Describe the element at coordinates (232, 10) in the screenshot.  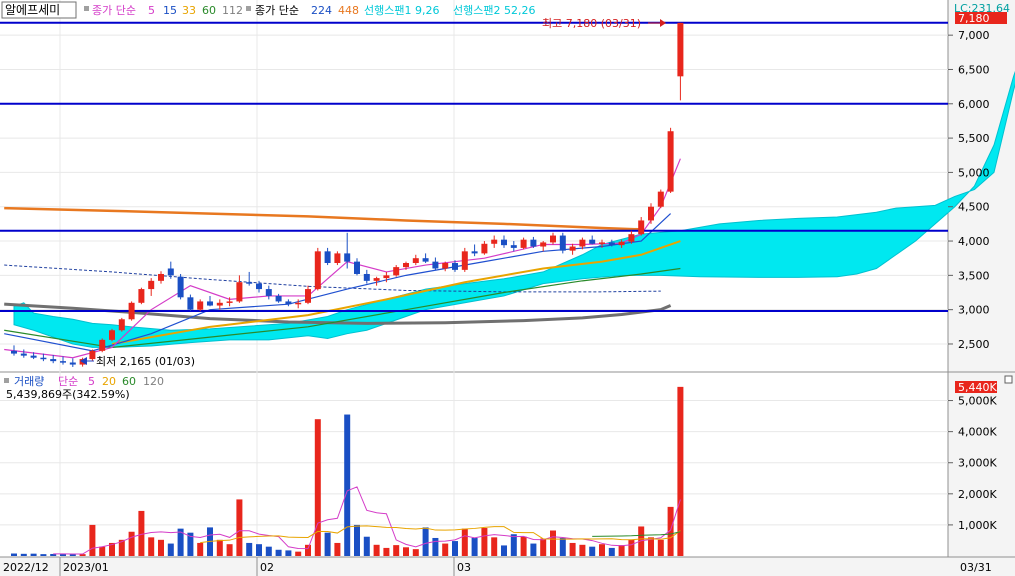
I see `ma112-legend: 112` at that location.